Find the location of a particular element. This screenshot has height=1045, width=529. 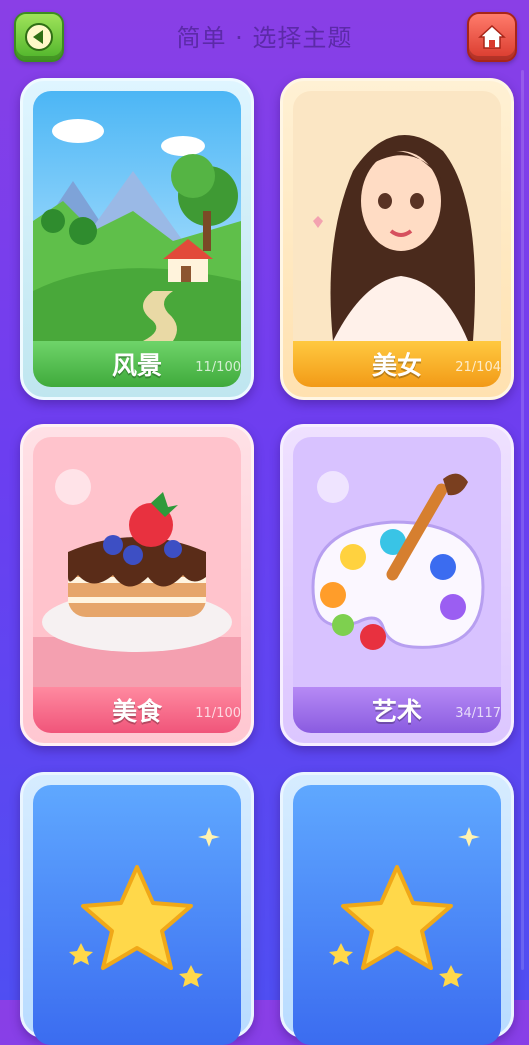

theme-card-art: 艺术 34/117 is located at coordinates (397, 585).